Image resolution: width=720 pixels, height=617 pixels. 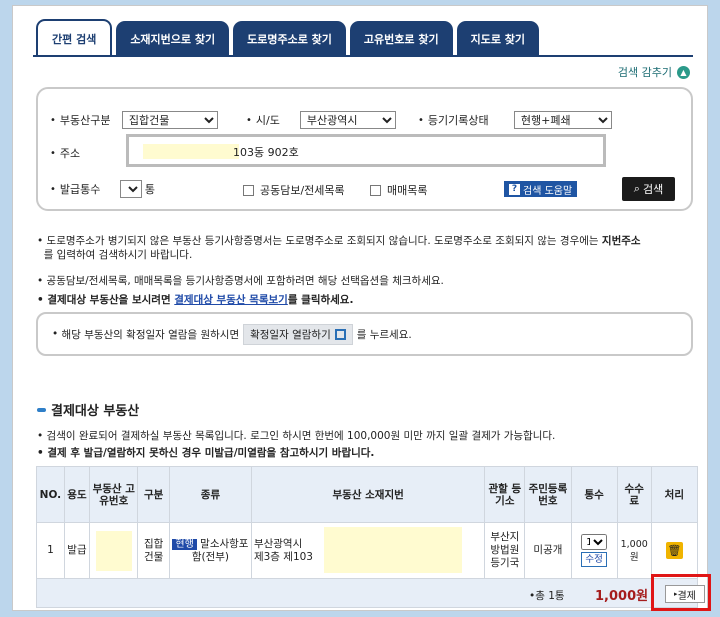 What do you see at coordinates (548, 494) in the screenshot?
I see `col-rrn: 주민등록번호` at bounding box center [548, 494].